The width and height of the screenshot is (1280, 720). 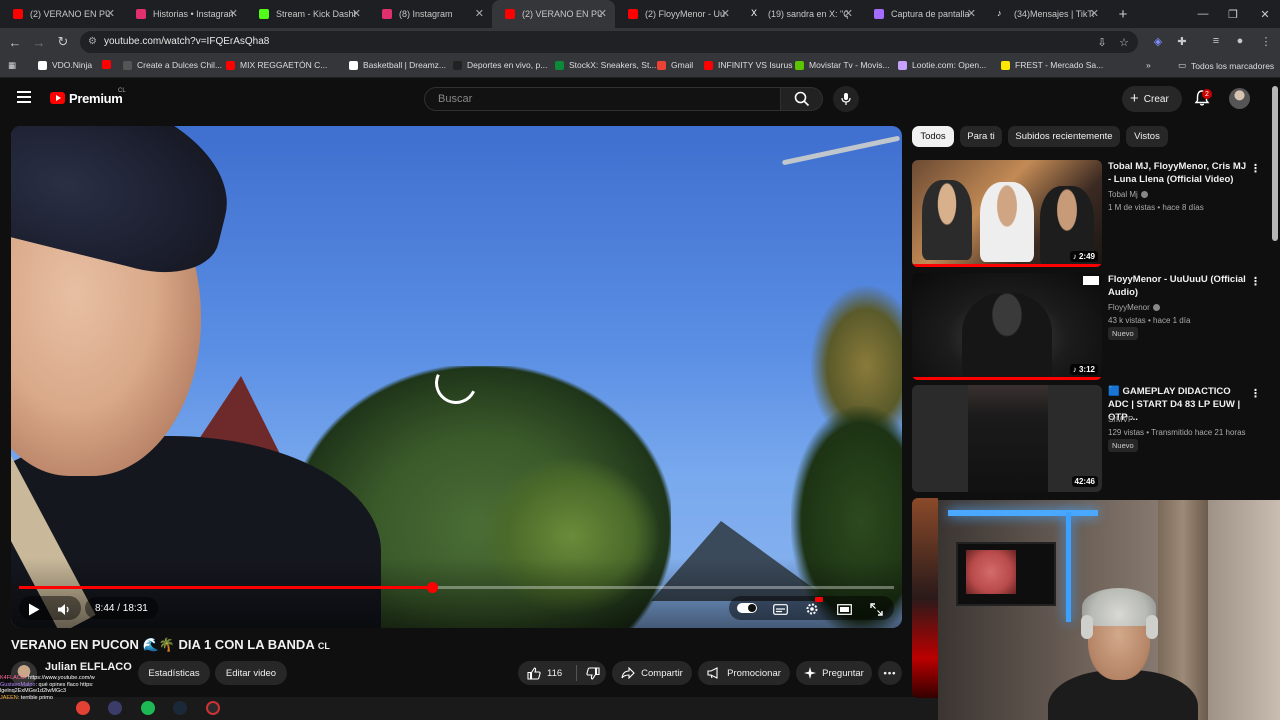 What do you see at coordinates (57, 98) in the screenshot?
I see `youtube-logo-icon` at bounding box center [57, 98].